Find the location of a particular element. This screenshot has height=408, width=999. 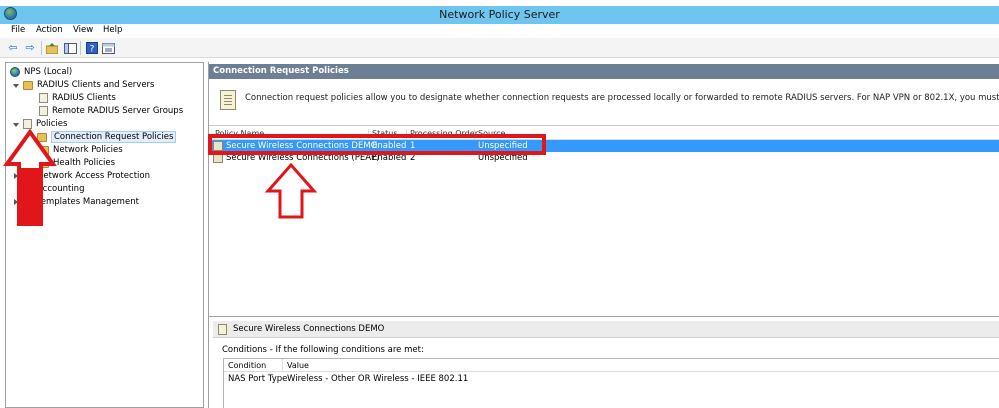

globe-icon is located at coordinates (15, 72).